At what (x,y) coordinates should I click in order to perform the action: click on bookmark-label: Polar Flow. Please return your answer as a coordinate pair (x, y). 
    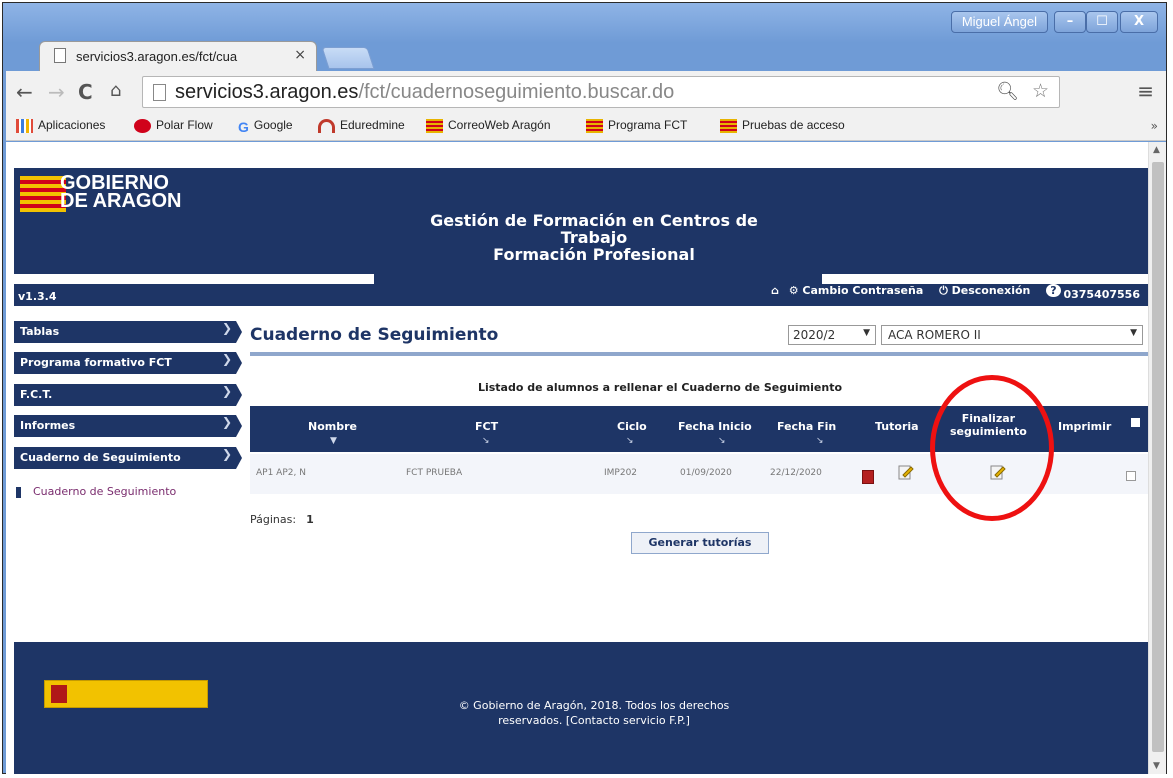
    Looking at the image, I should click on (184, 125).